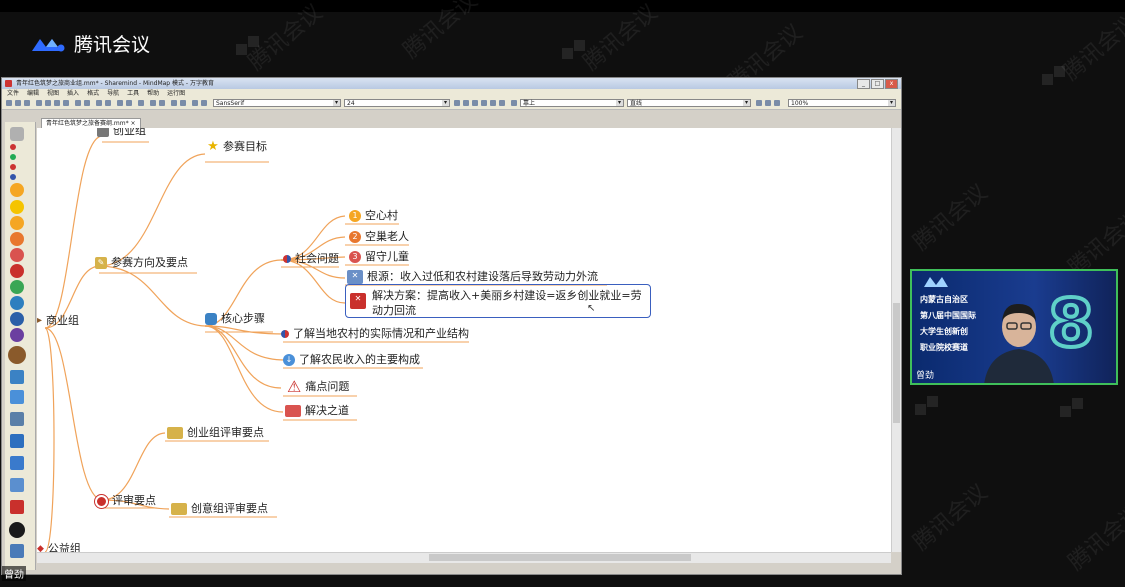 The width and height of the screenshot is (1125, 587). Describe the element at coordinates (17, 303) in the screenshot. I see `palette-priority-6-icon` at that location.